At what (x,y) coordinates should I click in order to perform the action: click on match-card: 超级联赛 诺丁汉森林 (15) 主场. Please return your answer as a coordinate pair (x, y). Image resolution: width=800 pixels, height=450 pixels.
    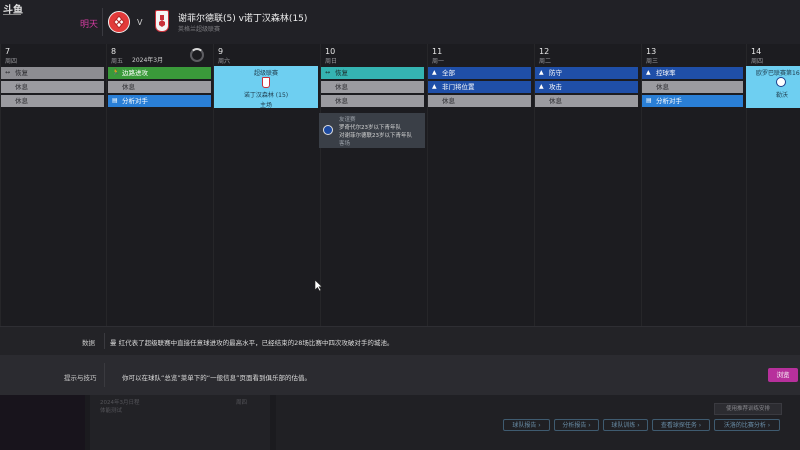
    Looking at the image, I should click on (266, 87).